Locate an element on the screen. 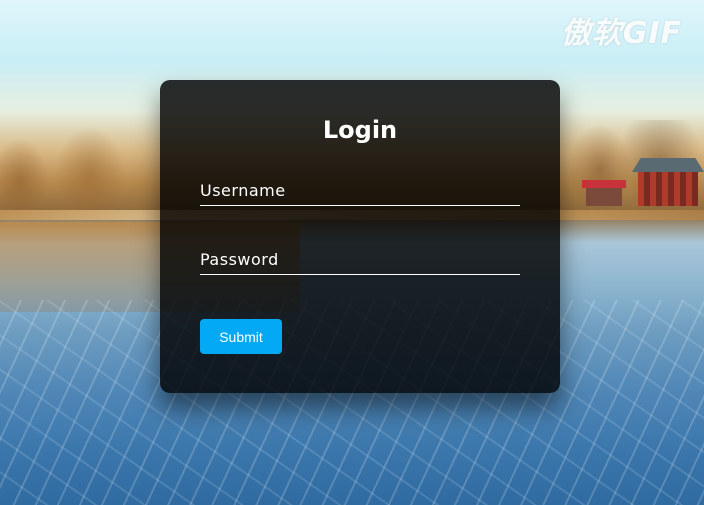 Image resolution: width=704 pixels, height=505 pixels. background-pavilion is located at coordinates (668, 183).